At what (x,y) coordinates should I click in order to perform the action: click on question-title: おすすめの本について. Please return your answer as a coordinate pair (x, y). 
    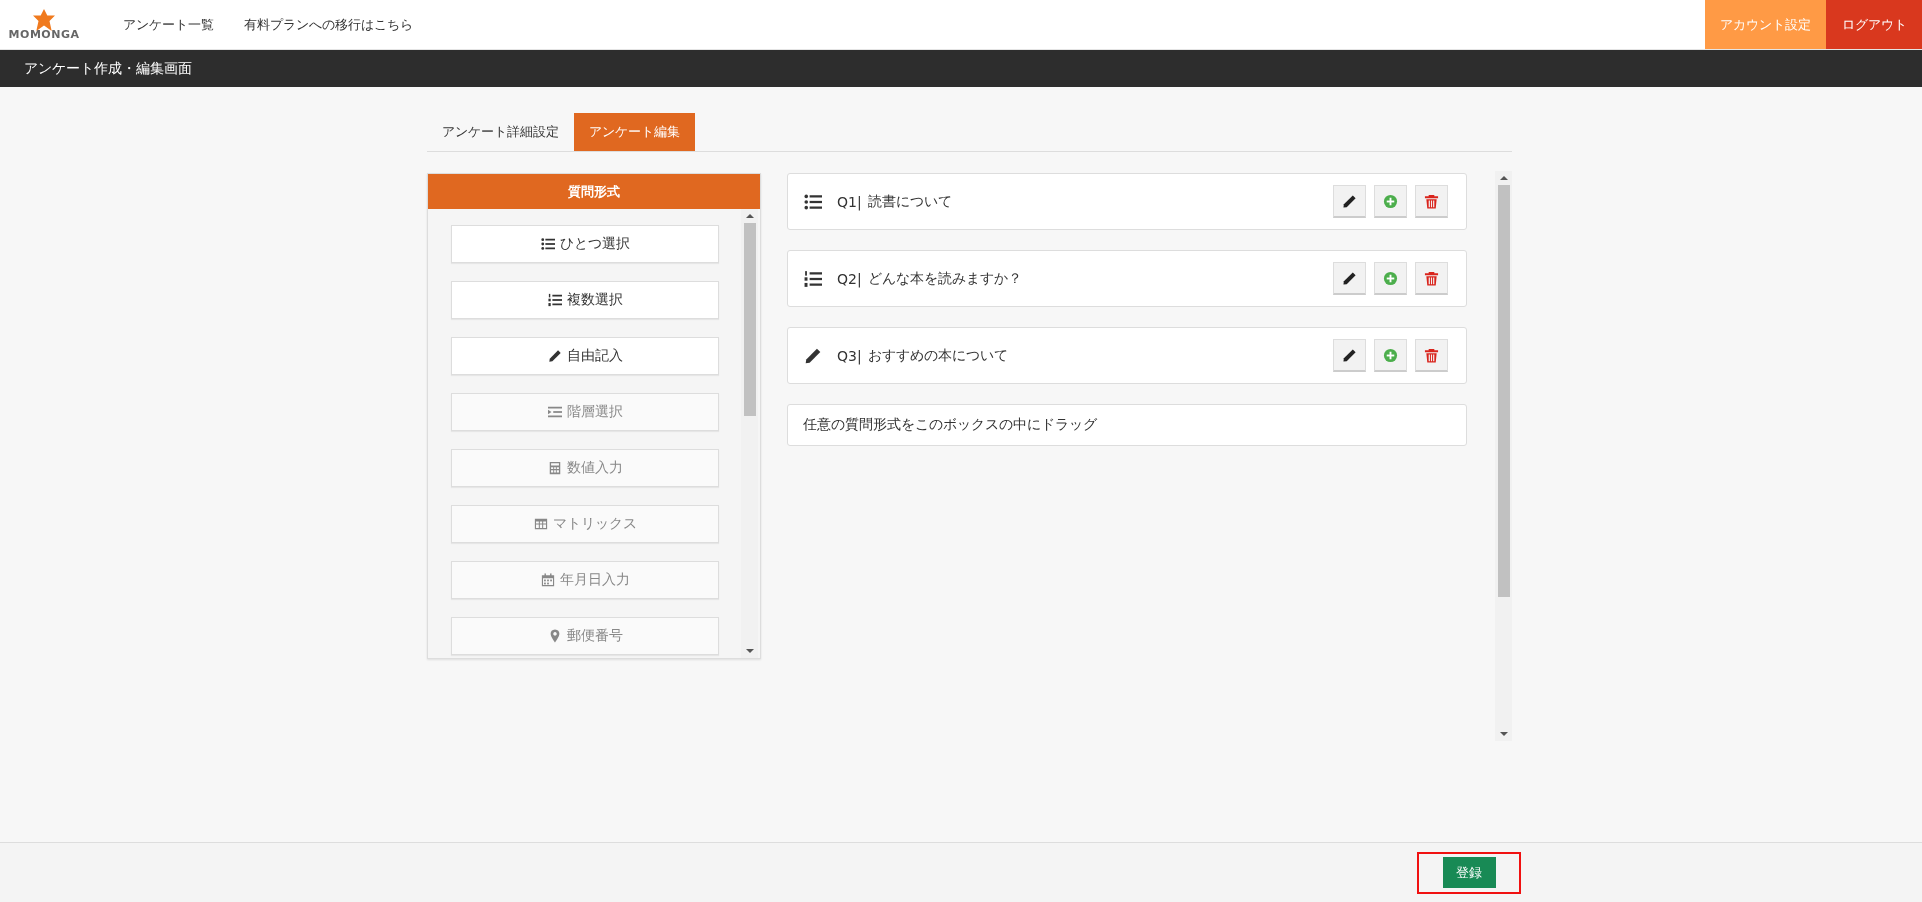
    Looking at the image, I should click on (937, 355).